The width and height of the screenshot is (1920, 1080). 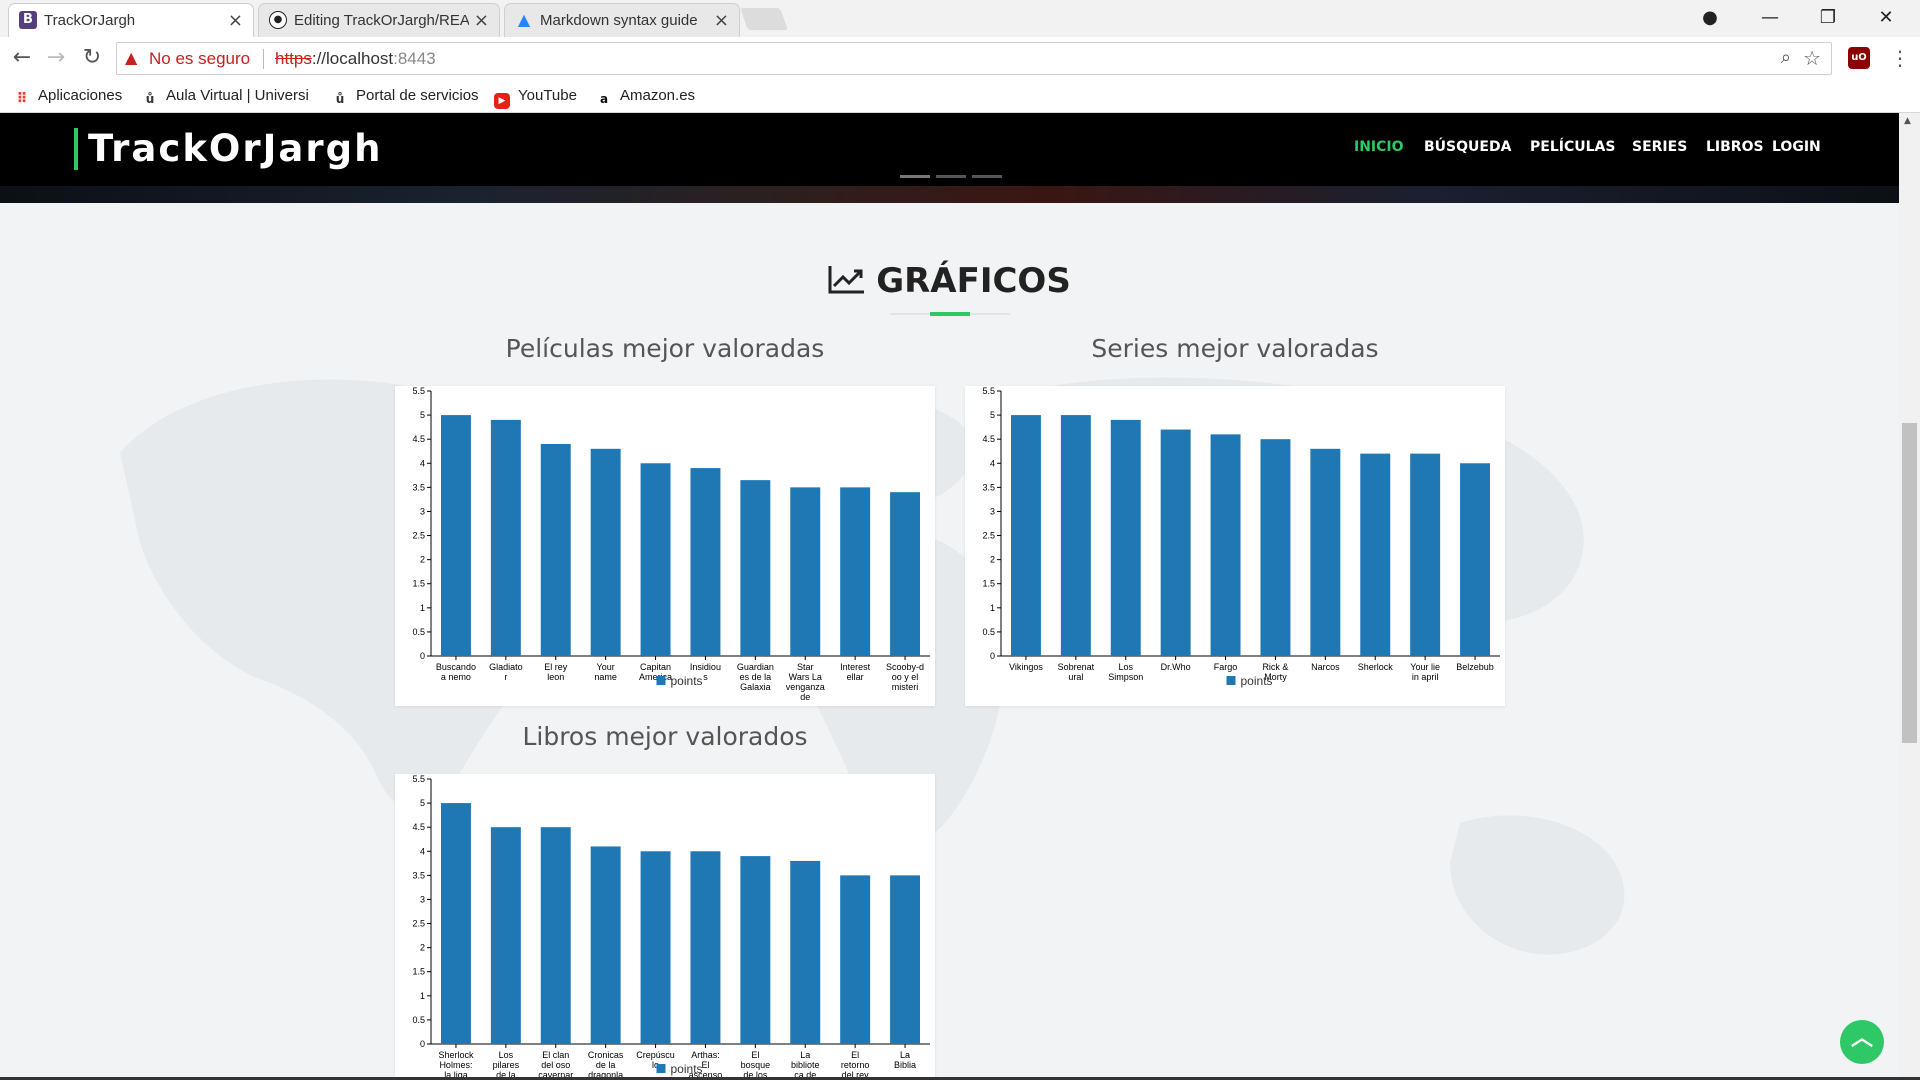 I want to click on browser-menu-icon: ⋮, so click(x=1900, y=58).